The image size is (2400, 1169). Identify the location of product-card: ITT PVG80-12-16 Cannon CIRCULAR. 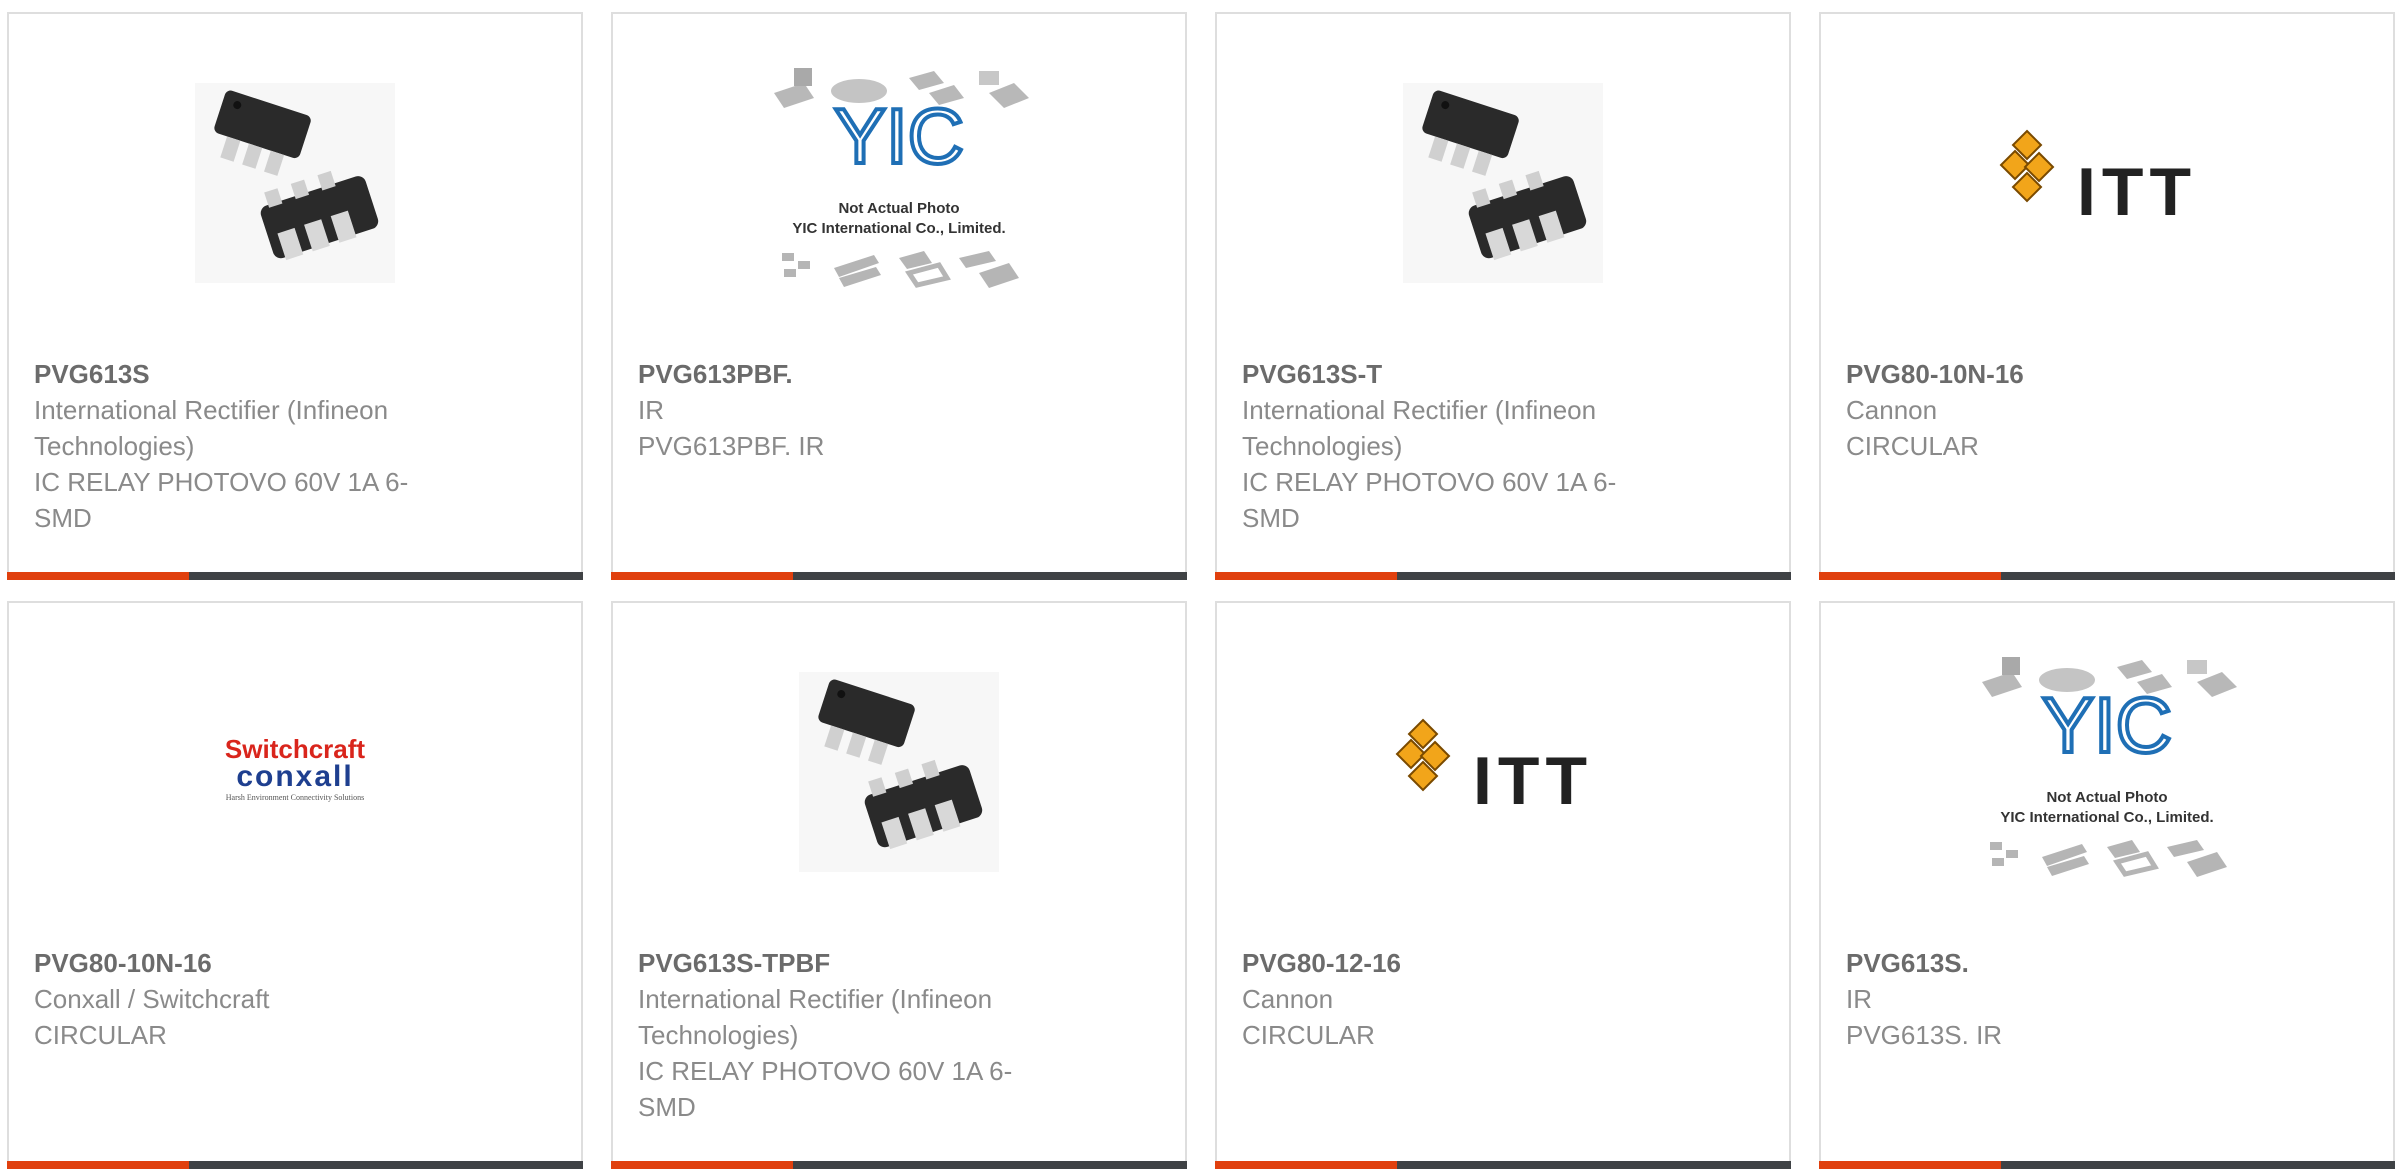
(1503, 885).